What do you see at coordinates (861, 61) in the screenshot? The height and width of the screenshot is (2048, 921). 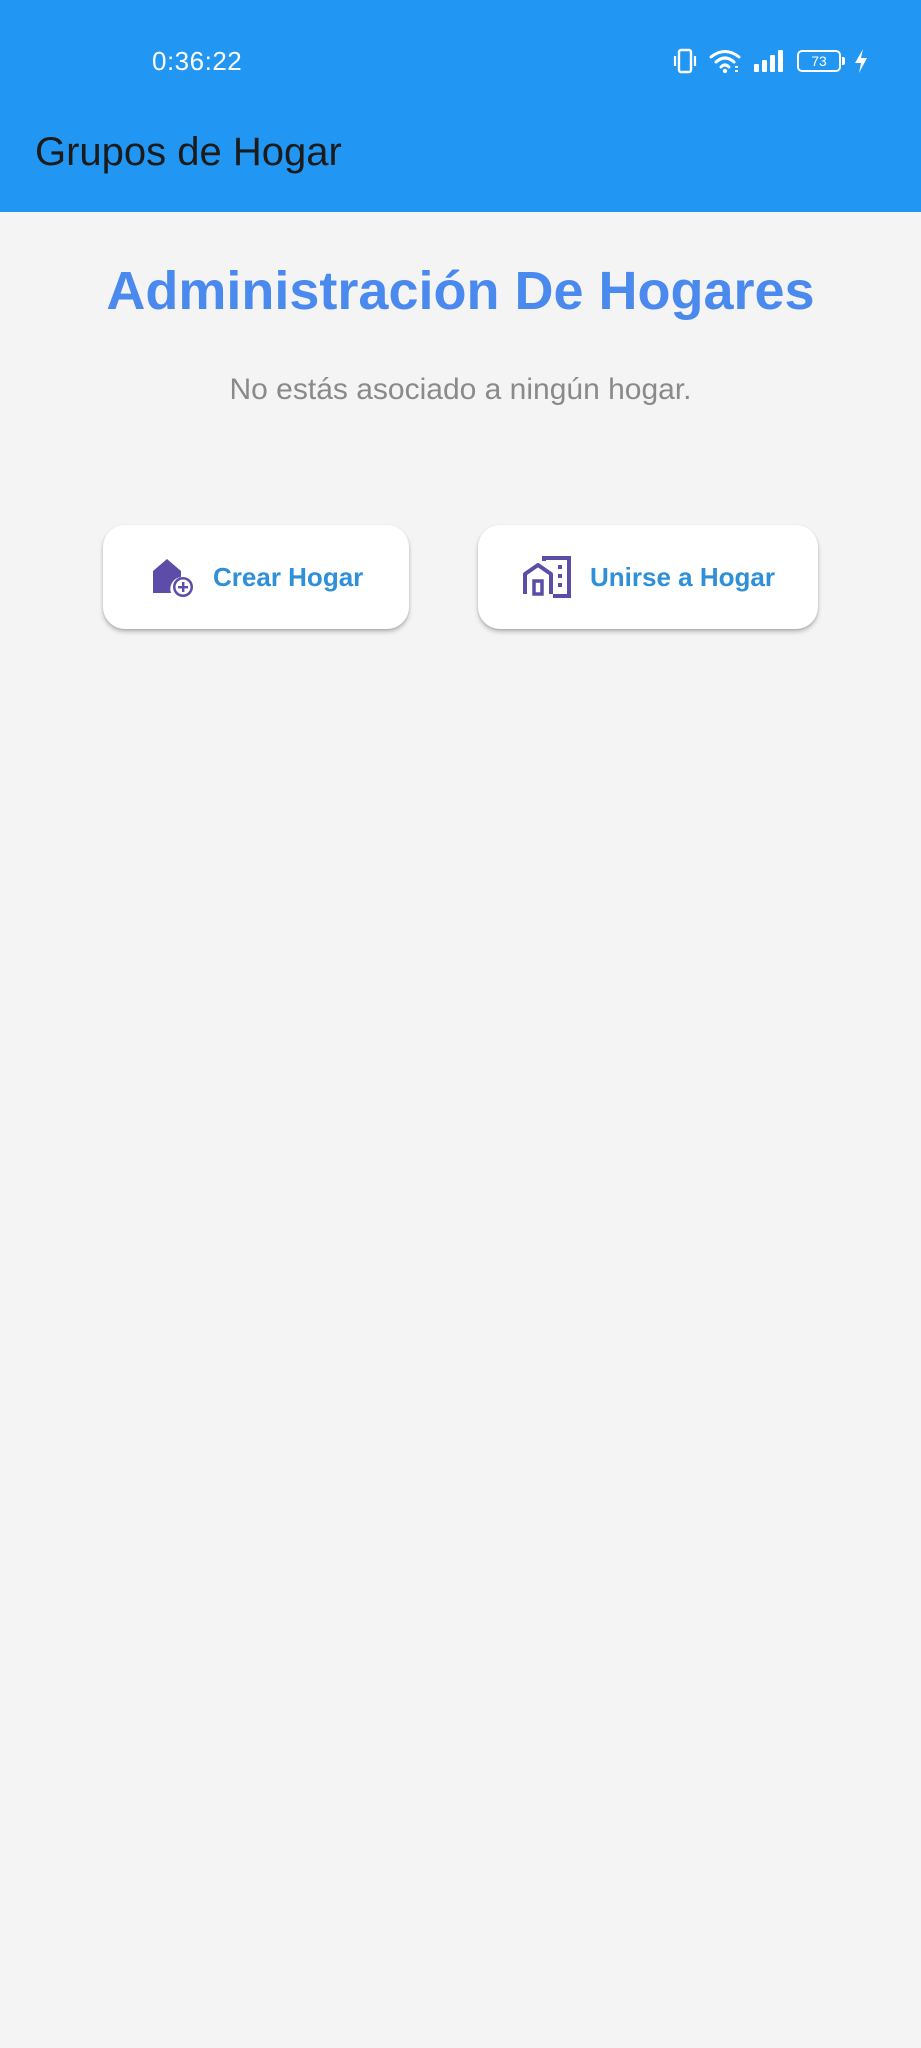 I see `charging-icon` at bounding box center [861, 61].